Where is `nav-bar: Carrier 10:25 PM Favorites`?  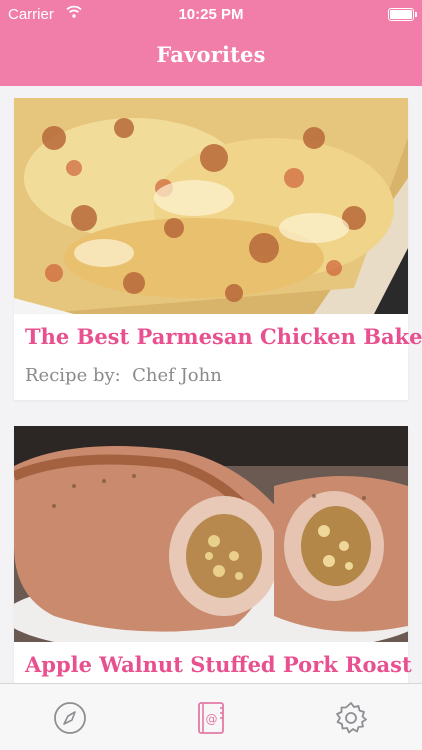
nav-bar: Carrier 10:25 PM Favorites is located at coordinates (211, 43).